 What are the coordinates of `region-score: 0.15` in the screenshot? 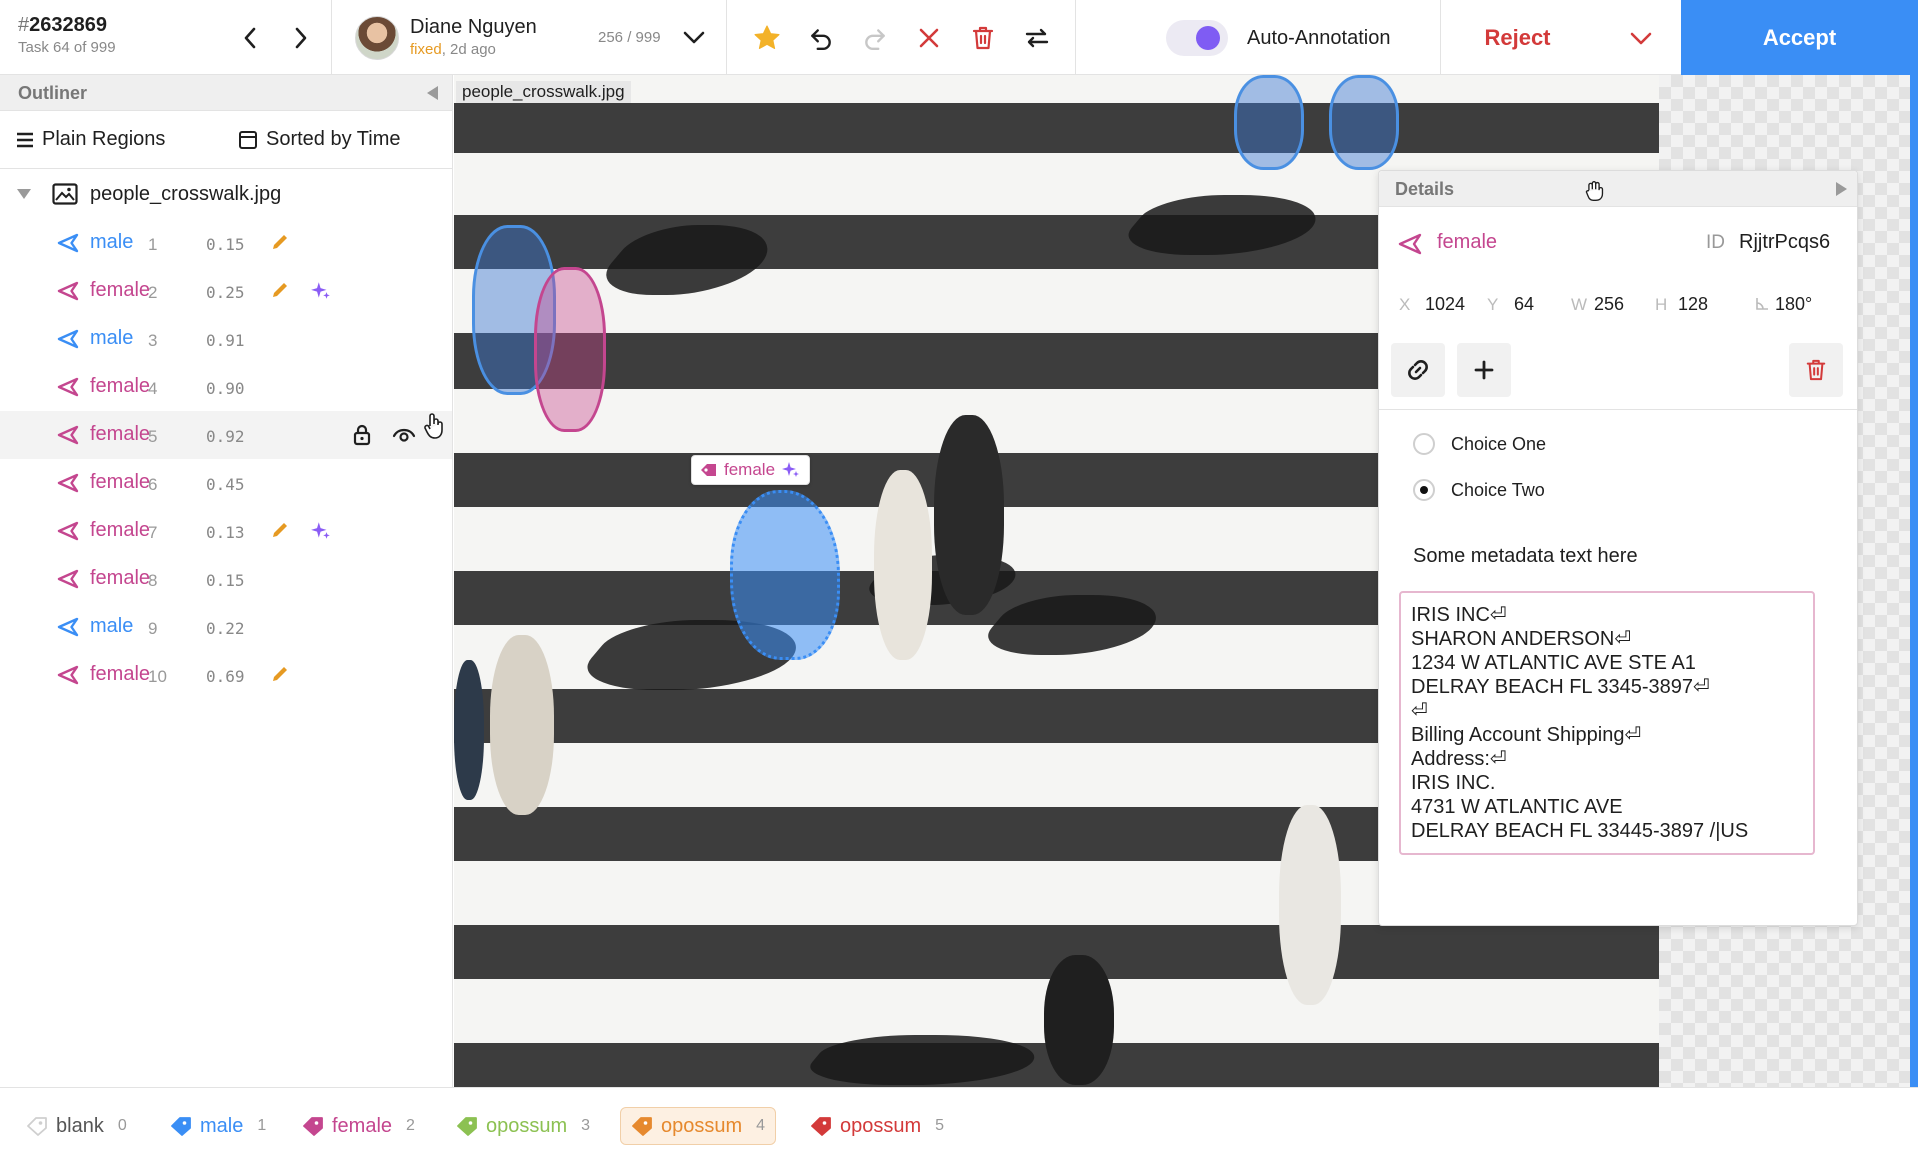 It's located at (225, 580).